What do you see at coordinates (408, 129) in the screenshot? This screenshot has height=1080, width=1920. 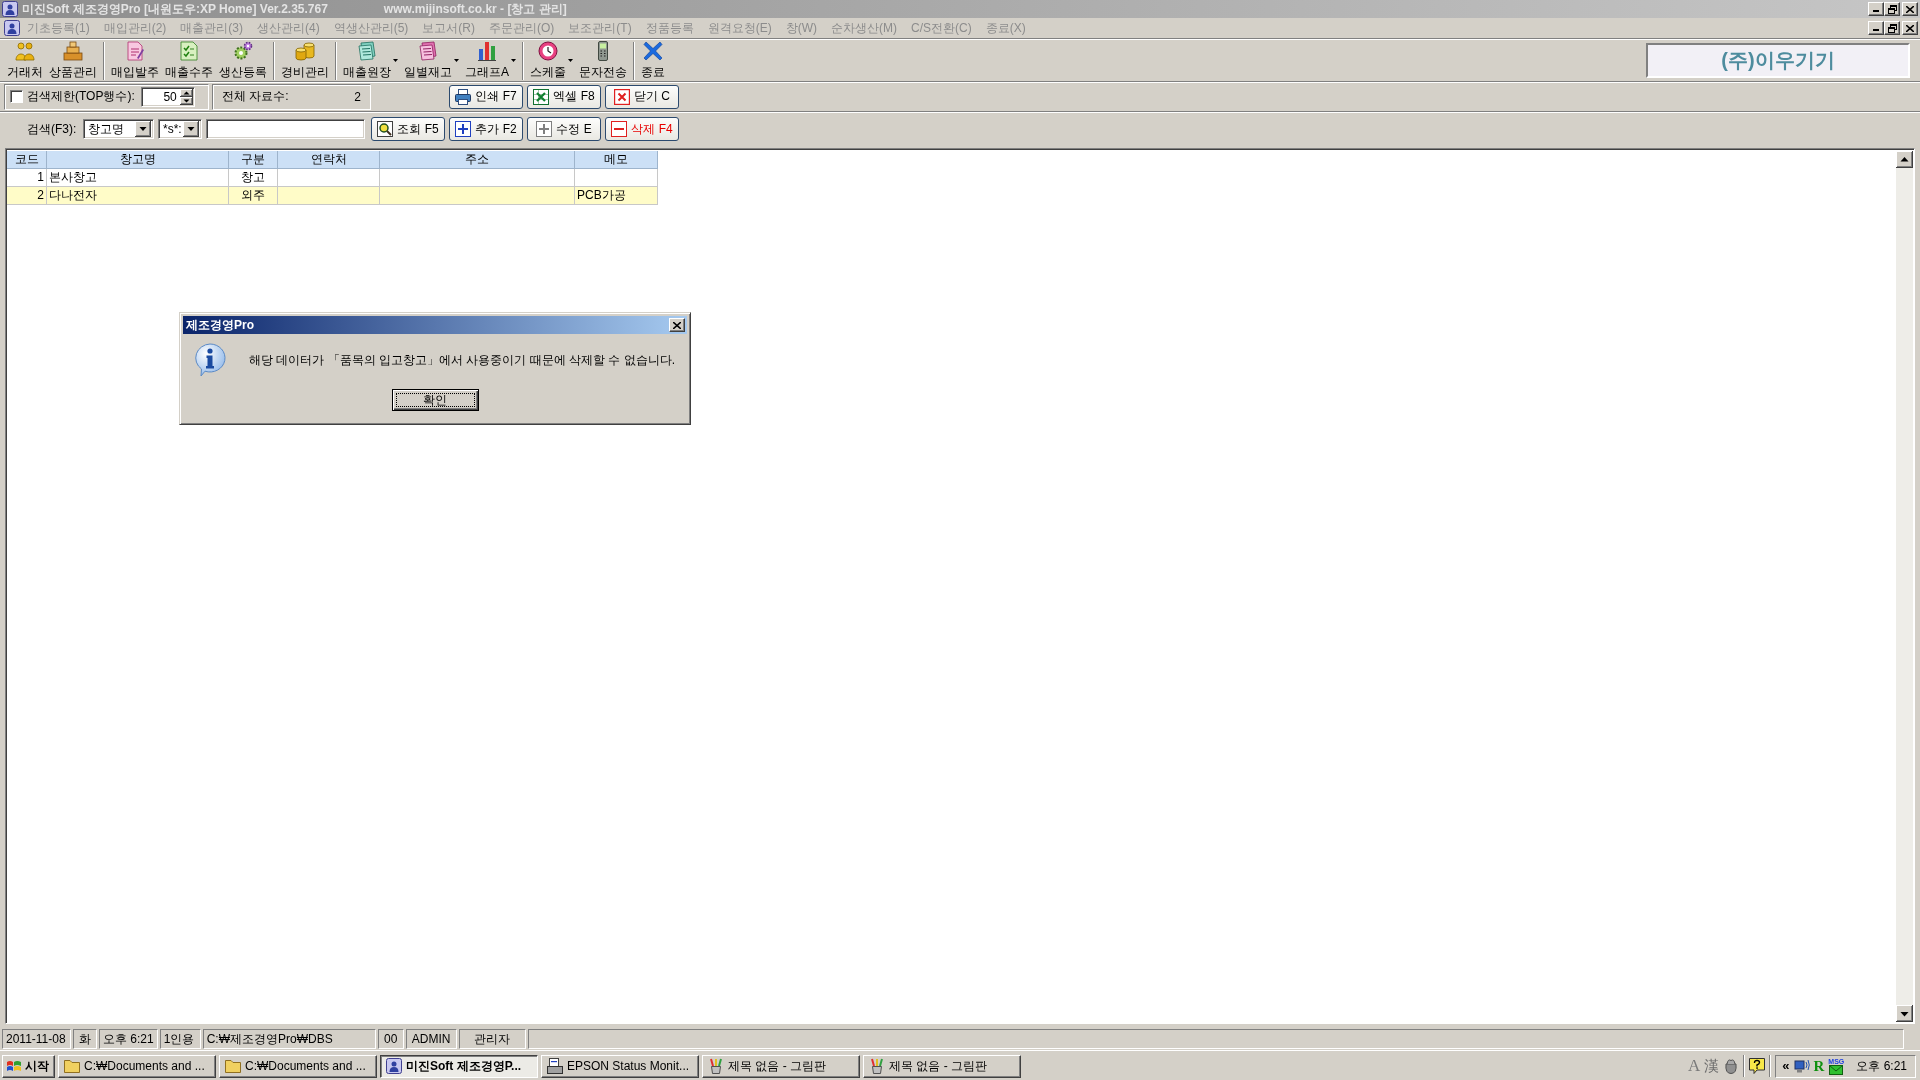 I see `search-button: 조회 F5` at bounding box center [408, 129].